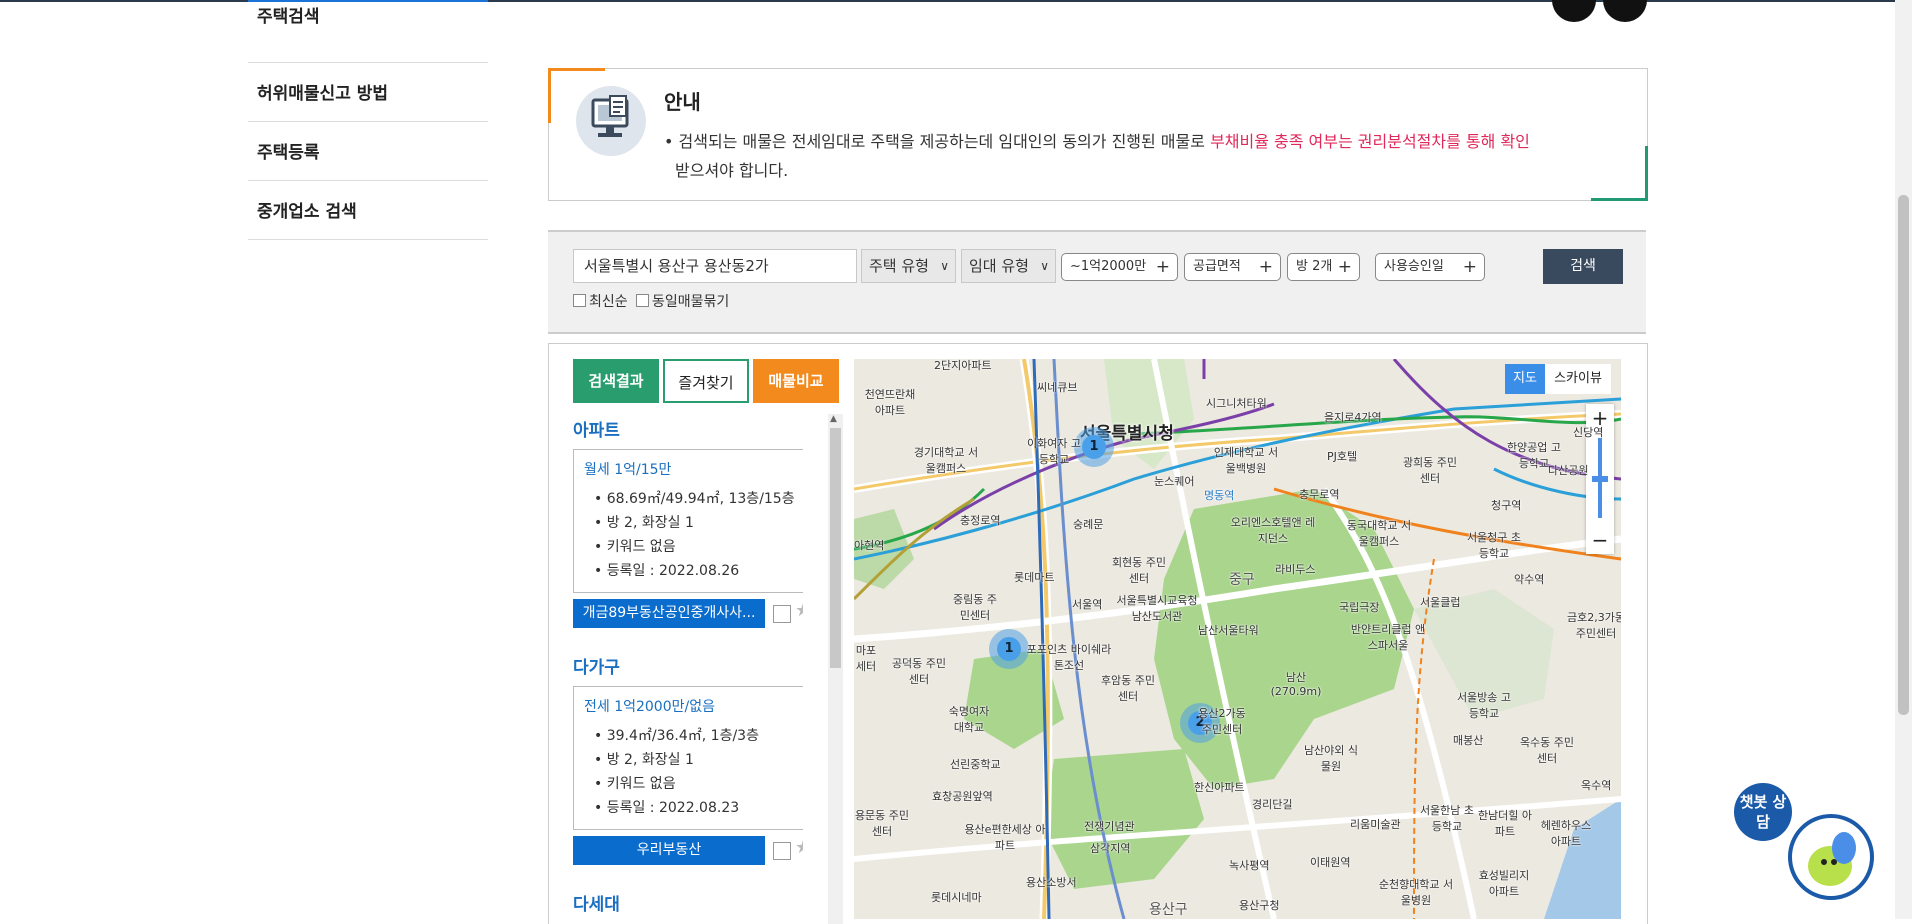  Describe the element at coordinates (919, 671) in the screenshot. I see `map-label: 공덕동 주민센터` at that location.